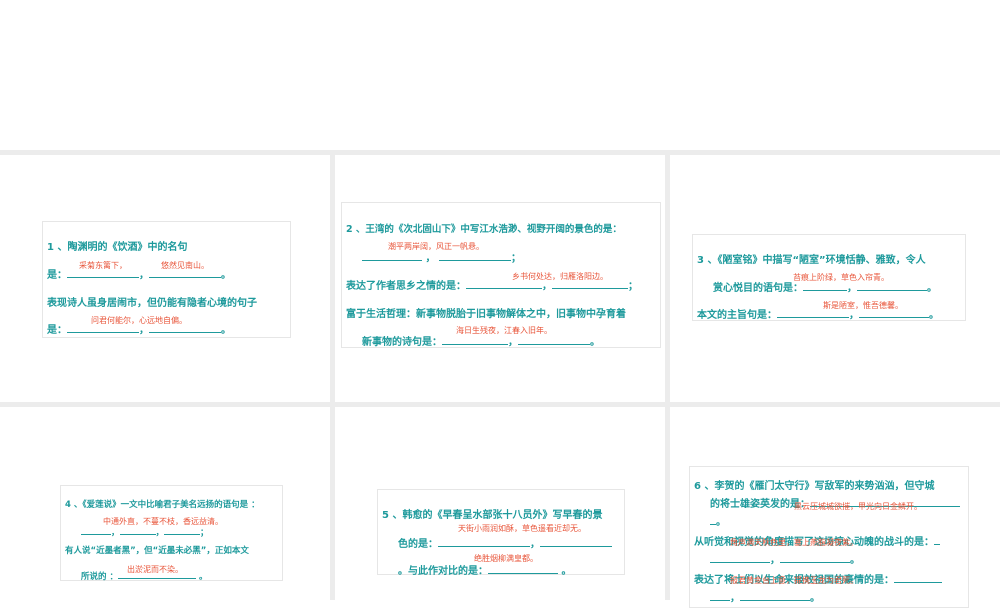 Image resolution: width=1000 pixels, height=608 pixels. Describe the element at coordinates (841, 277) in the screenshot. I see `answer: 苔痕上阶绿，草色入帘青。` at that location.